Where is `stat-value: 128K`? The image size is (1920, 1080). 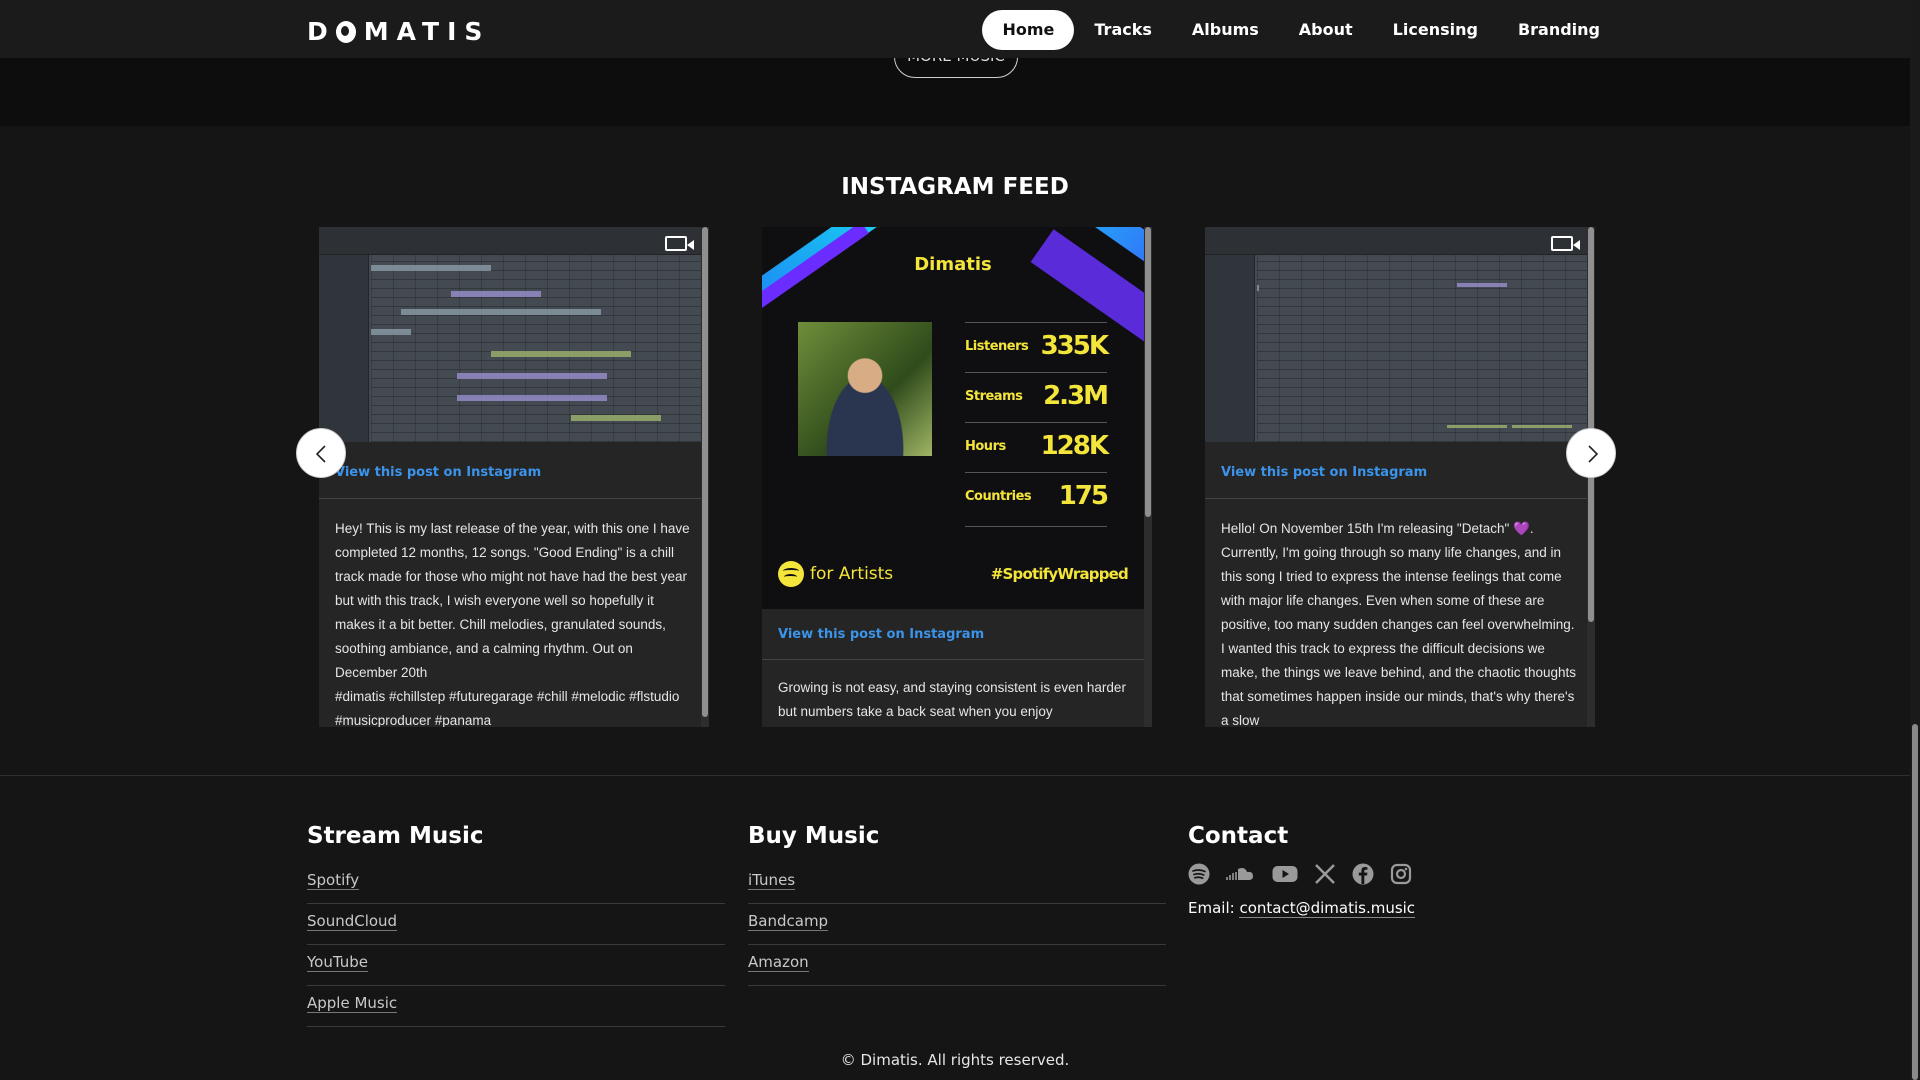
stat-value: 128K is located at coordinates (1074, 446).